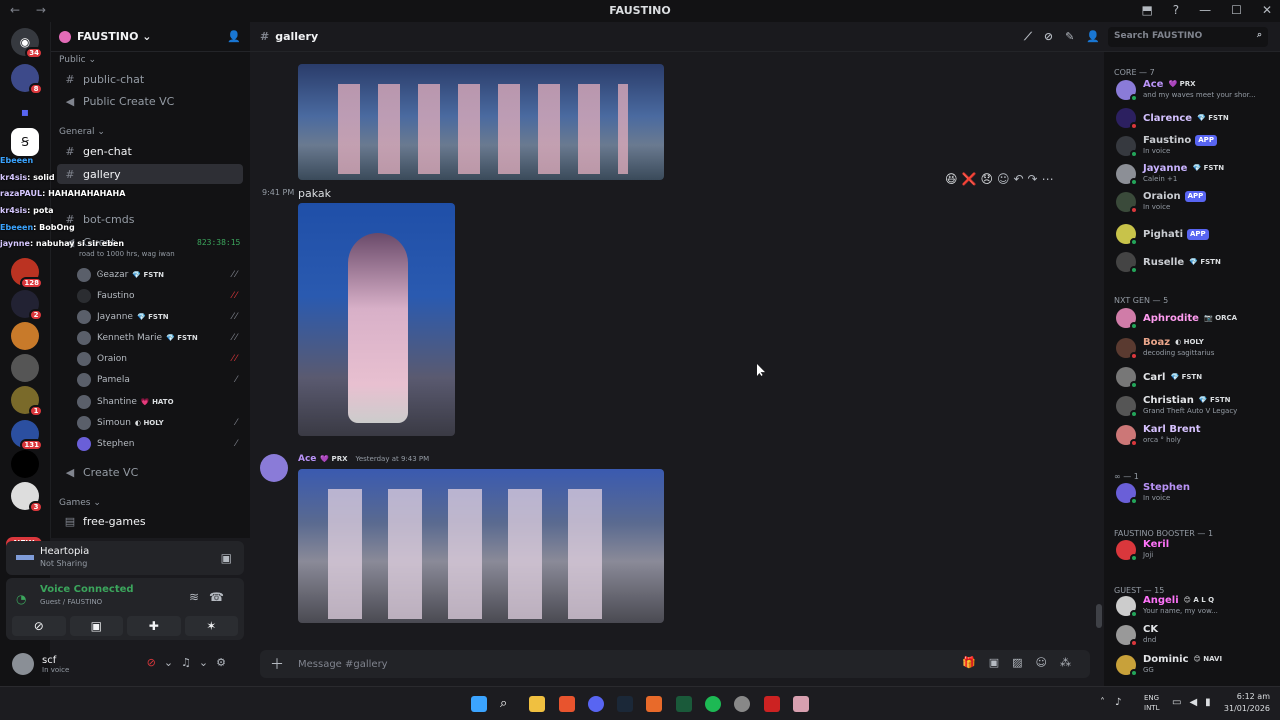 The image size is (1280, 720). I want to click on member-item: Keril Joji, so click(1193, 550).